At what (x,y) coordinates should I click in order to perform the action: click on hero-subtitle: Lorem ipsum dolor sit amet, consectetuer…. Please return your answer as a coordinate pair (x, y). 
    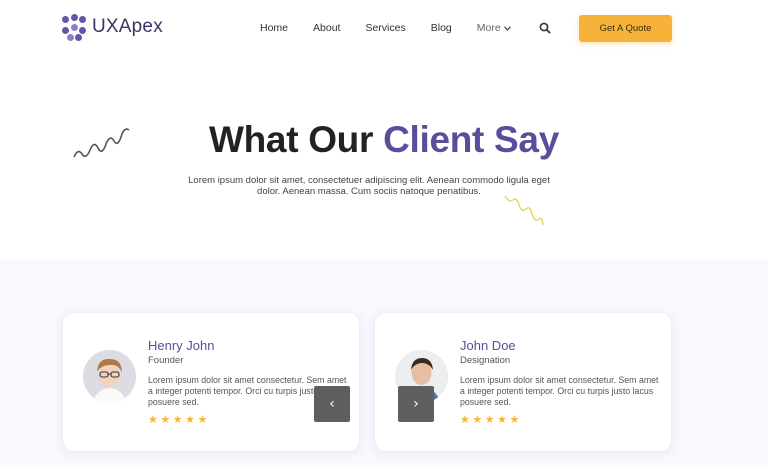
    Looking at the image, I should click on (369, 186).